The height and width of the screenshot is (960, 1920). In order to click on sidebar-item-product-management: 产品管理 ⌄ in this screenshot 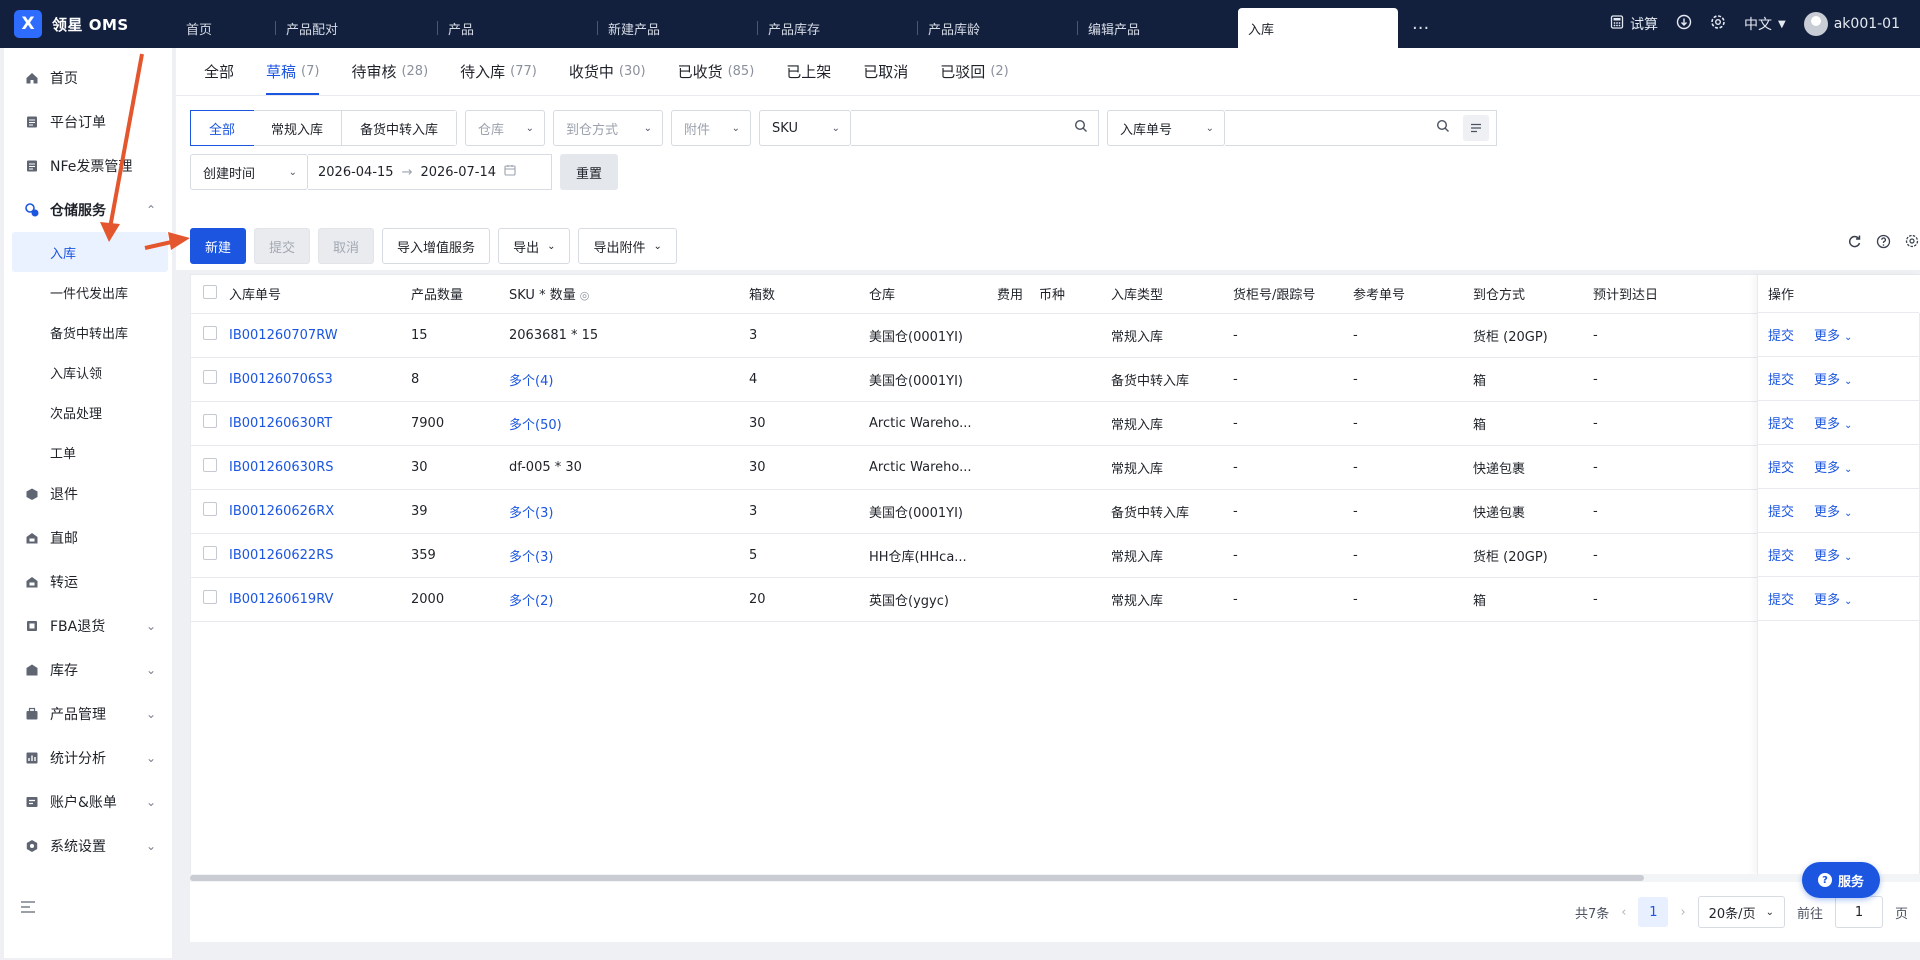, I will do `click(88, 714)`.